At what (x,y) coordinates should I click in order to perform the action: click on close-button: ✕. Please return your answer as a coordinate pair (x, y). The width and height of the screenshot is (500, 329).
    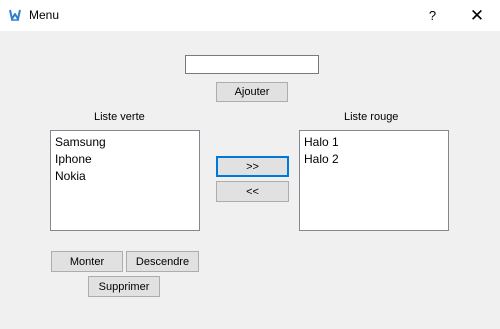
    Looking at the image, I should click on (477, 15).